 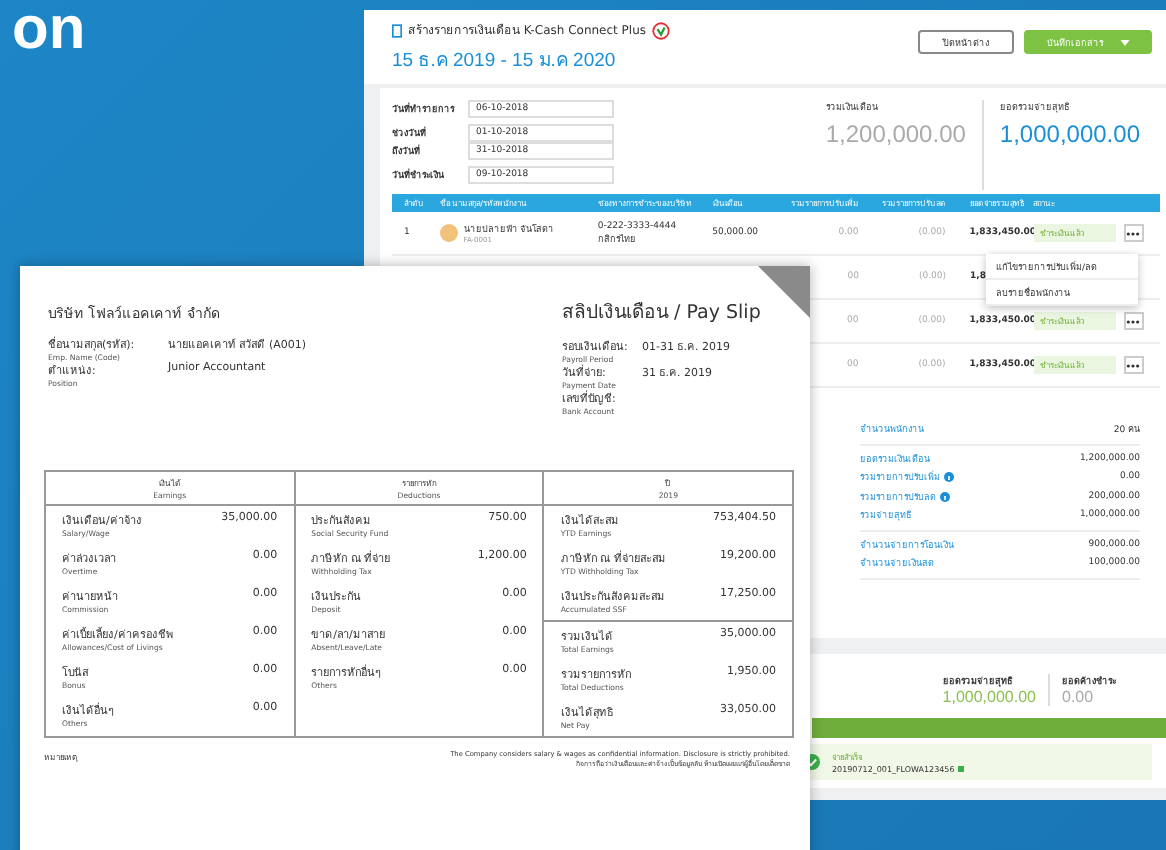 What do you see at coordinates (784, 292) in the screenshot?
I see `corner-triangle-drawing` at bounding box center [784, 292].